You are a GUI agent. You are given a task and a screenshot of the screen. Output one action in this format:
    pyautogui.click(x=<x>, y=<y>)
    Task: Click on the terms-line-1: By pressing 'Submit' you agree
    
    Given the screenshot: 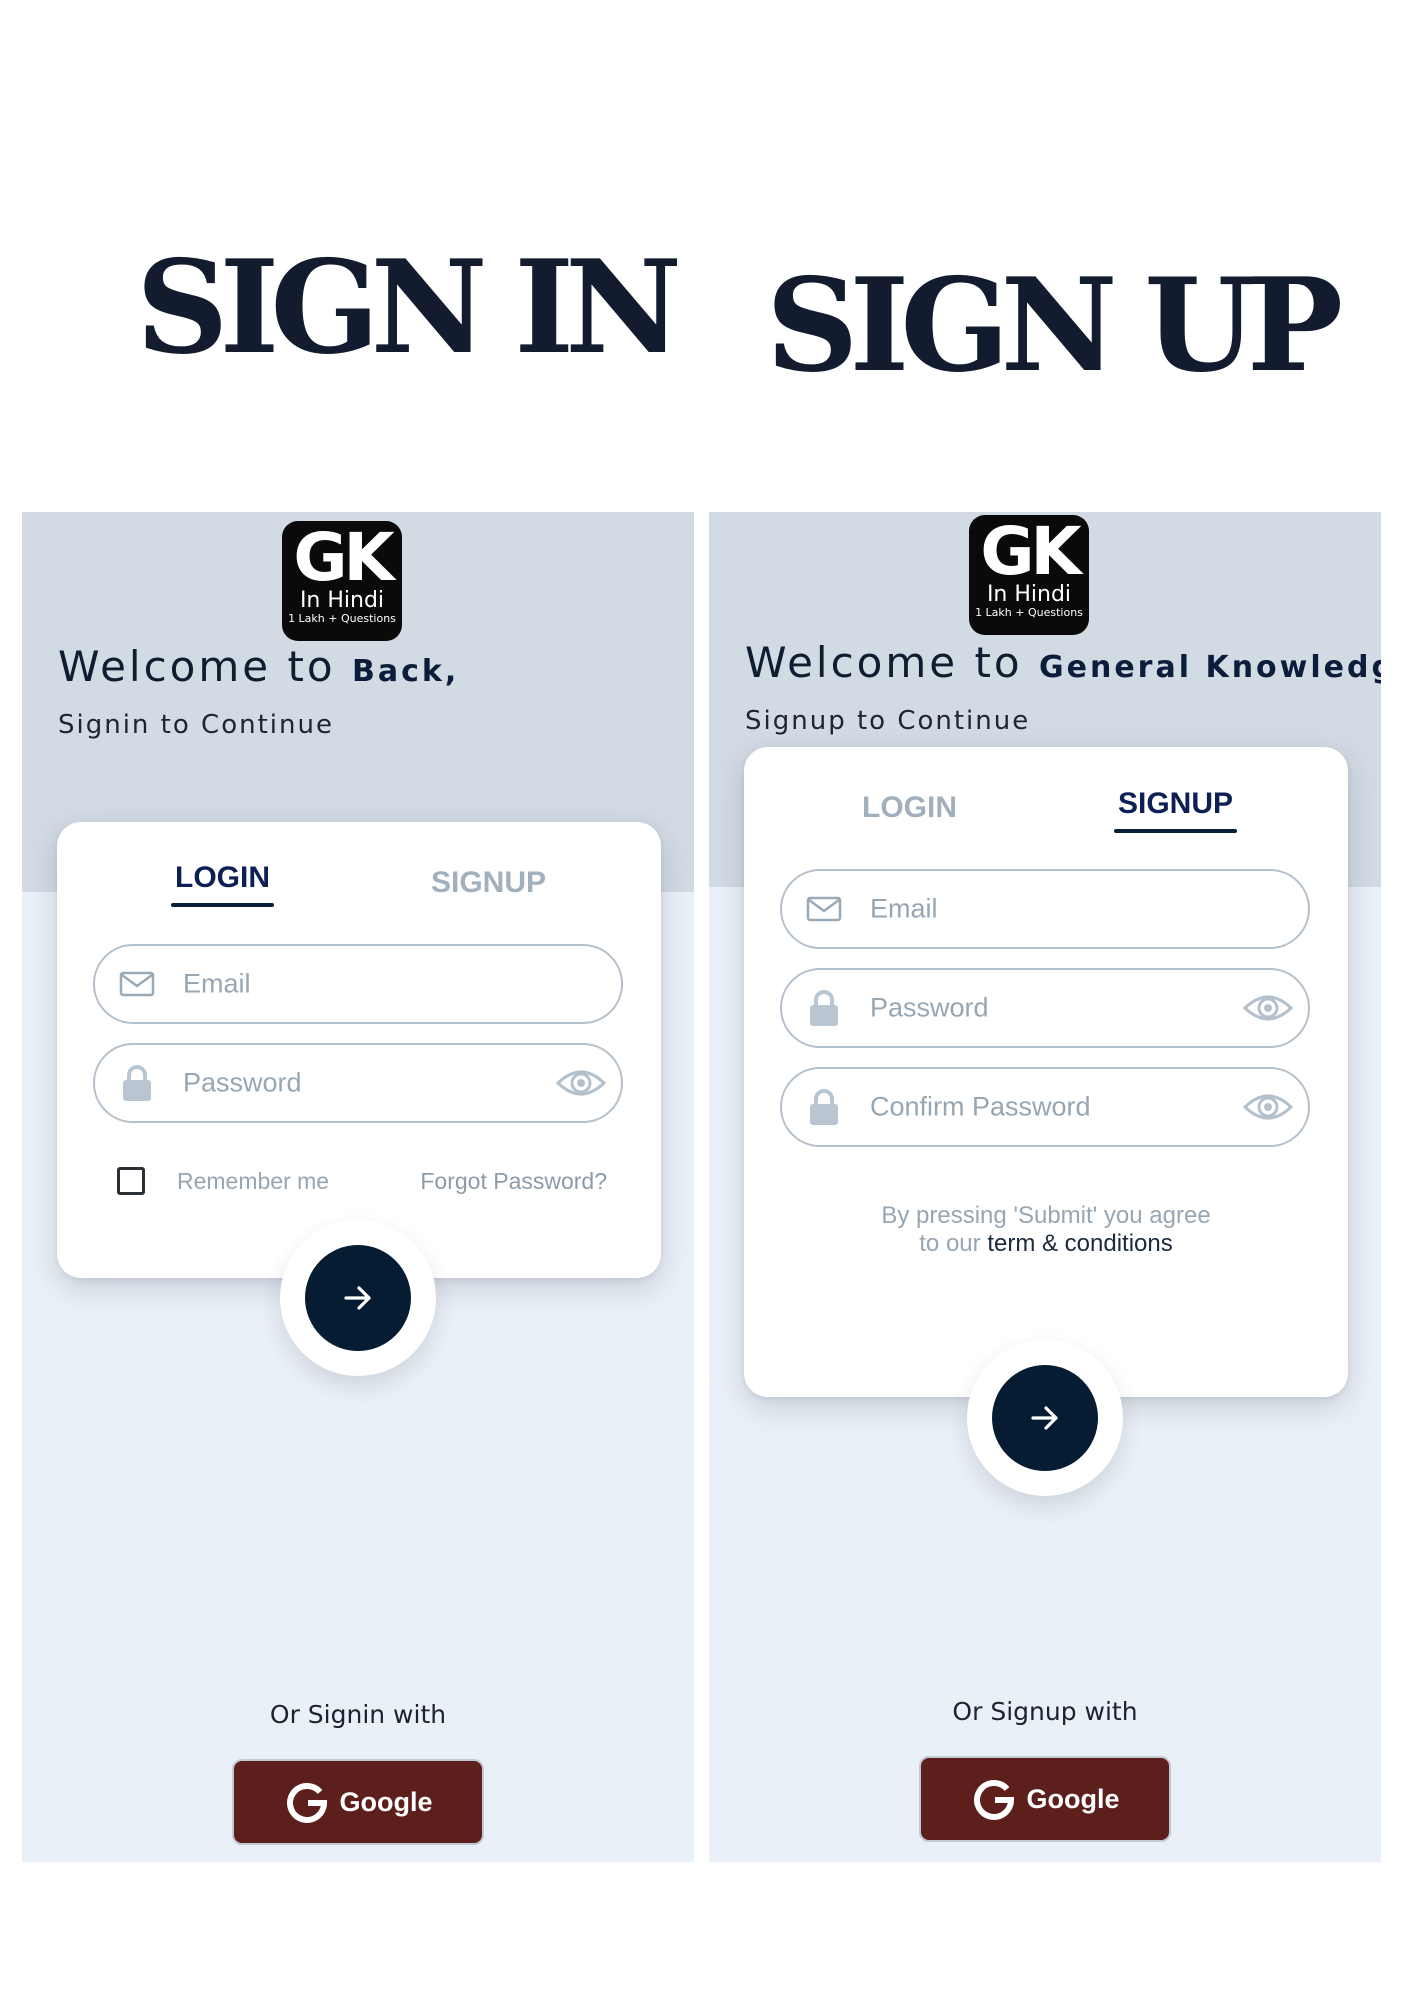 What is the action you would take?
    pyautogui.click(x=1046, y=1215)
    